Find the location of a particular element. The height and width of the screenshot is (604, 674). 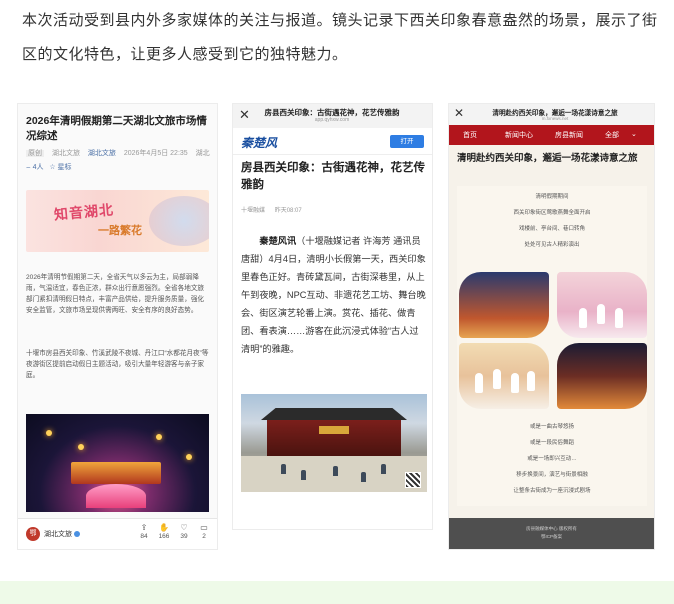

site-footer: 房县融媒体中心 版权所有 鄂ICP备案 is located at coordinates (551, 533).